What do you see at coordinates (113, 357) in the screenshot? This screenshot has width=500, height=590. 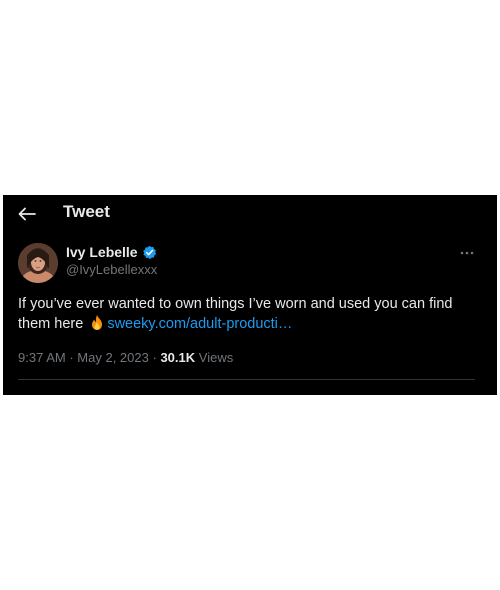 I see `tweet-date: May 2, 2023` at bounding box center [113, 357].